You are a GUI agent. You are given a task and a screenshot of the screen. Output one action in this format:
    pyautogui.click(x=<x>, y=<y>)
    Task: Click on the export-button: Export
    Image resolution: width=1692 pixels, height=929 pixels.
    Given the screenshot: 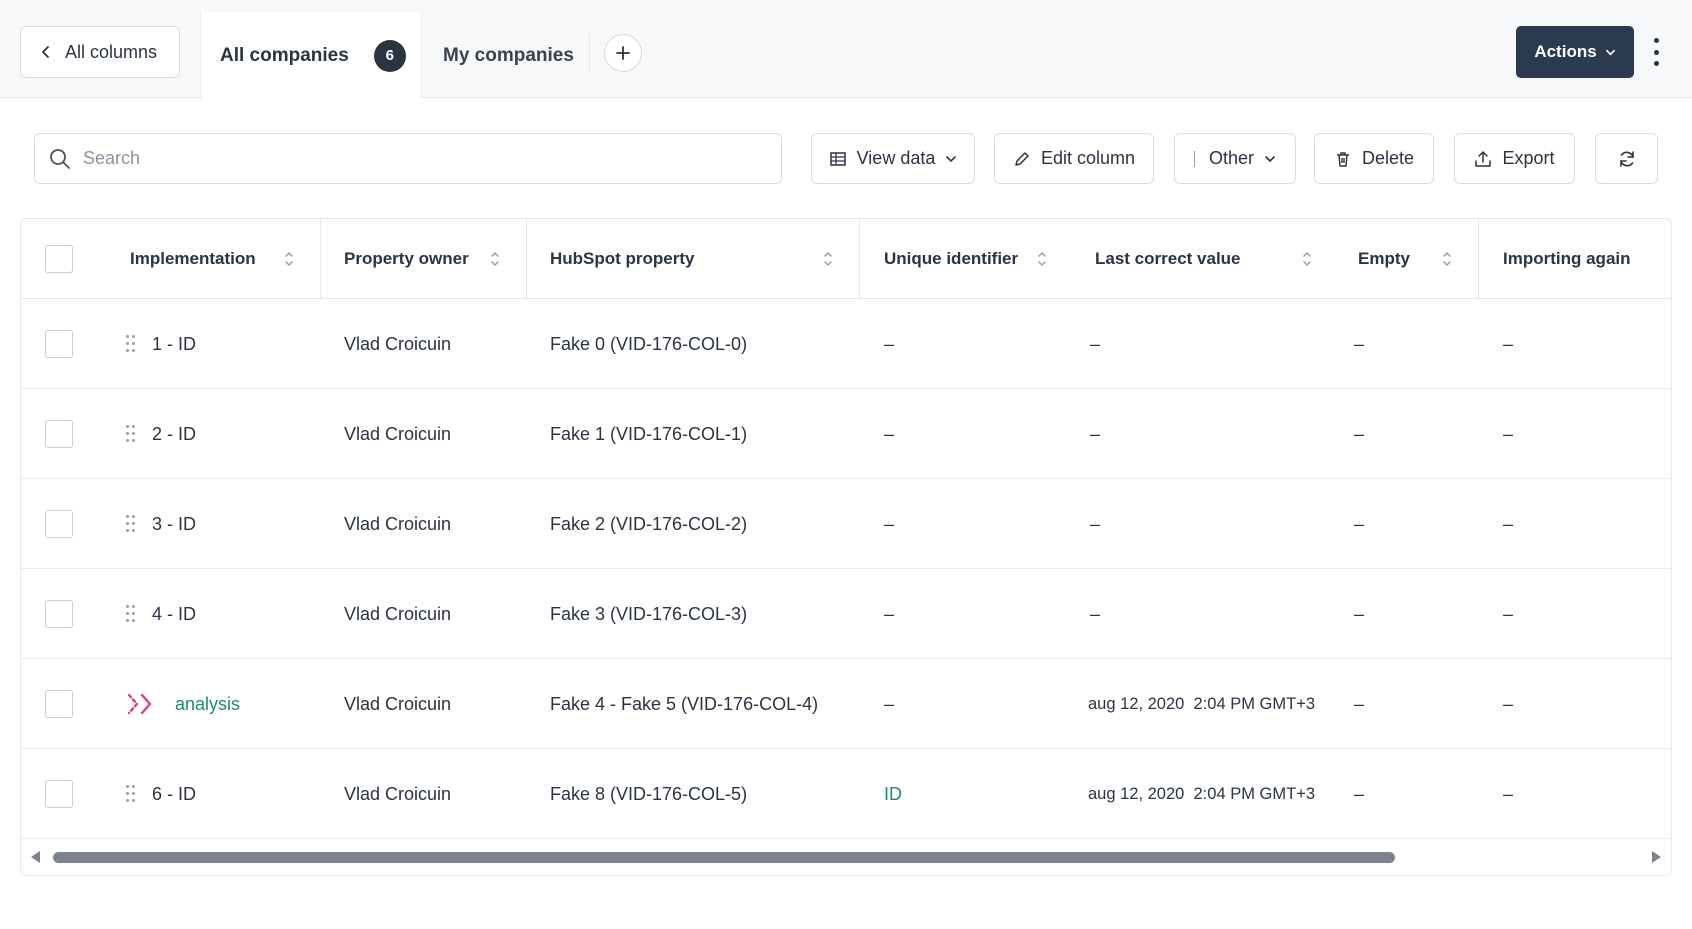 What is the action you would take?
    pyautogui.click(x=1514, y=158)
    